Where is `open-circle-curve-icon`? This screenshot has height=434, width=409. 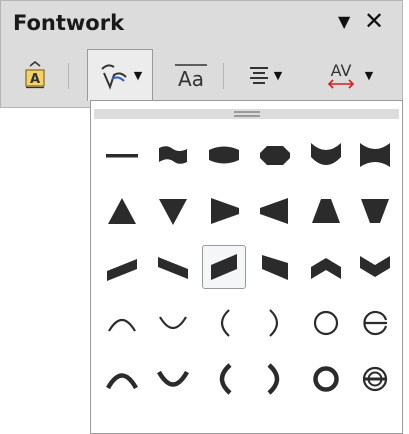
open-circle-curve-icon is located at coordinates (375, 323).